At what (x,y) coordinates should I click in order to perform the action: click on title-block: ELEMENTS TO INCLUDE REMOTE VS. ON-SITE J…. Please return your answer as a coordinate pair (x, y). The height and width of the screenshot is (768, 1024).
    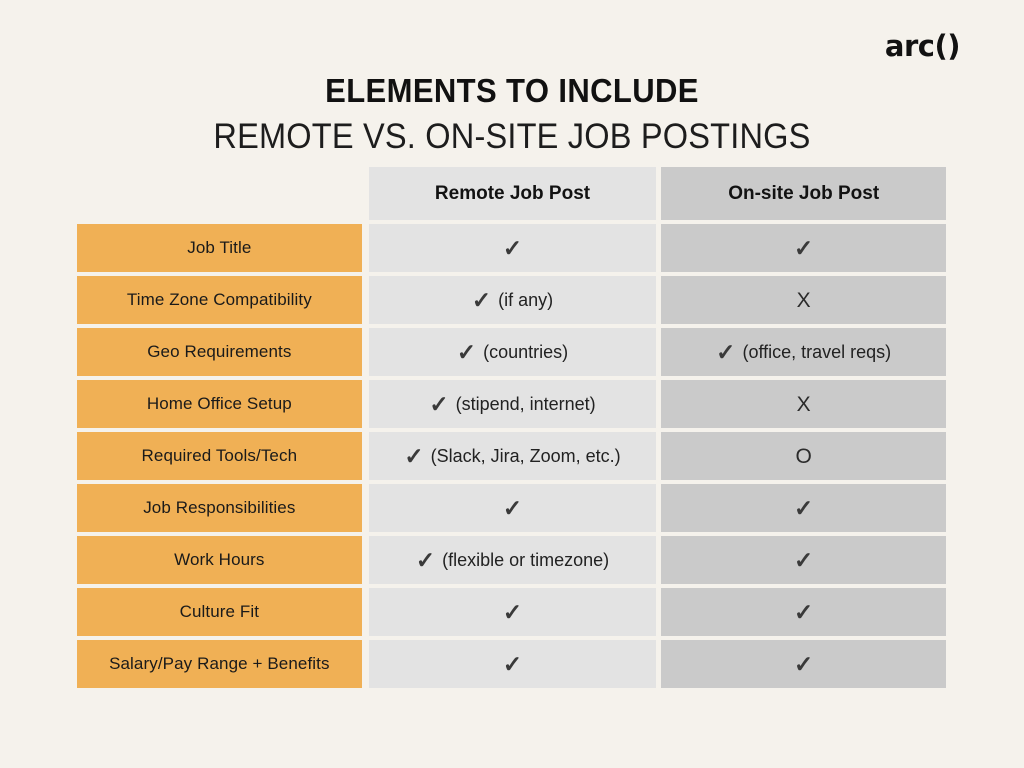
    Looking at the image, I should click on (512, 115).